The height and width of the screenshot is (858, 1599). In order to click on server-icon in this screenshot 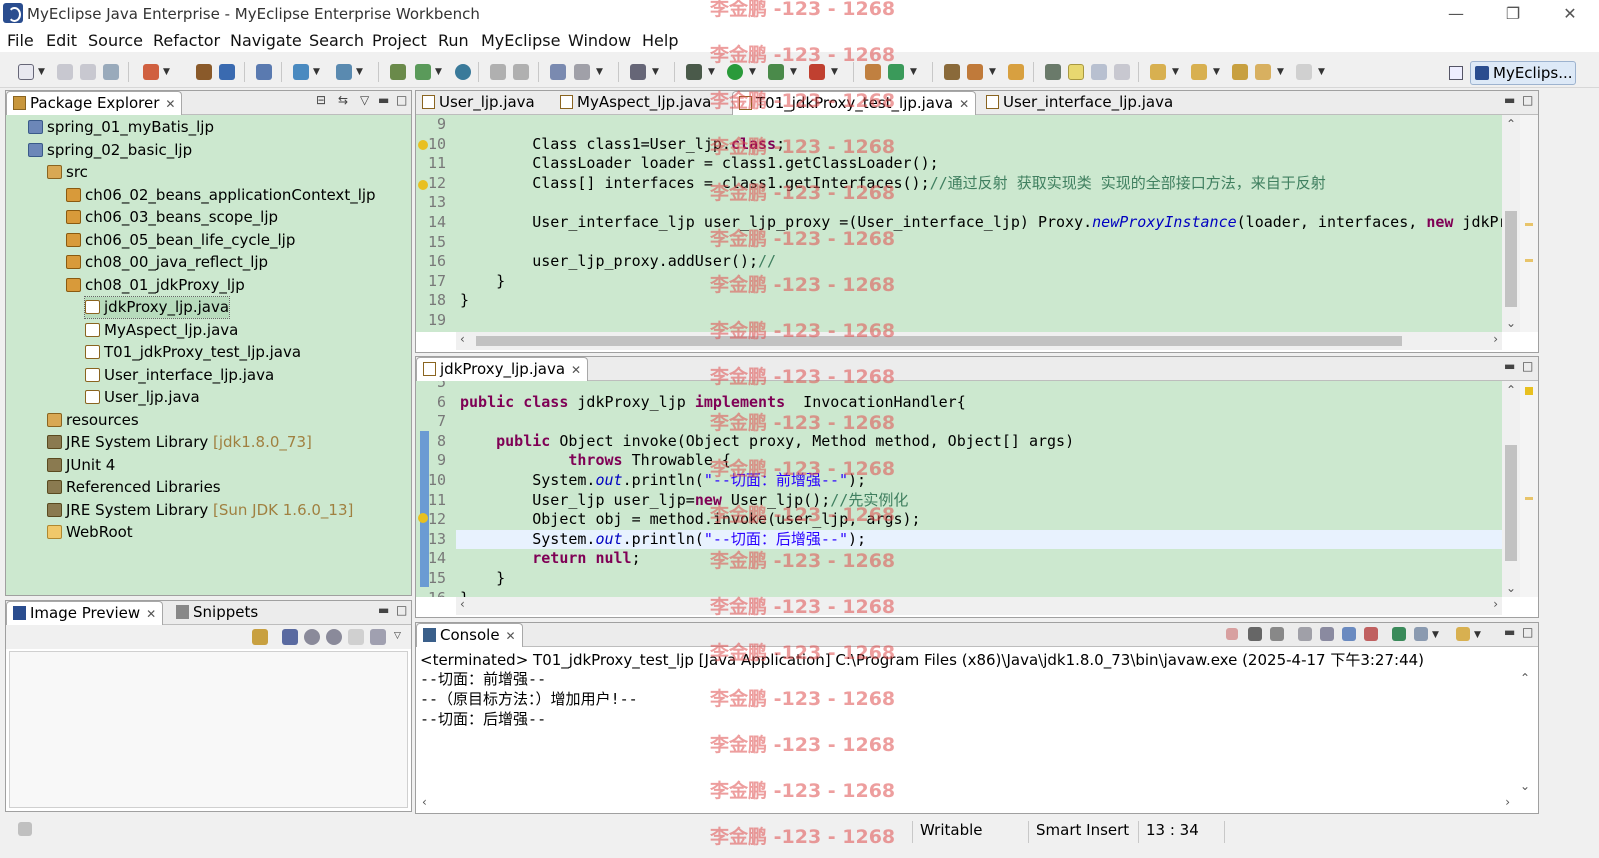, I will do `click(227, 72)`.